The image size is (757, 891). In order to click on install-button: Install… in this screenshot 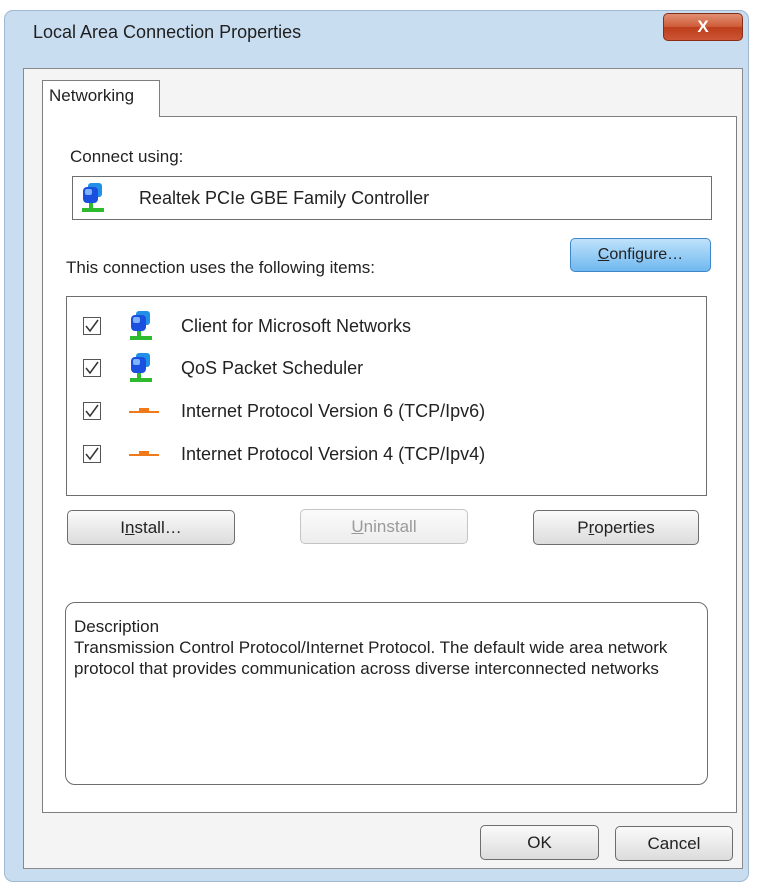, I will do `click(151, 527)`.